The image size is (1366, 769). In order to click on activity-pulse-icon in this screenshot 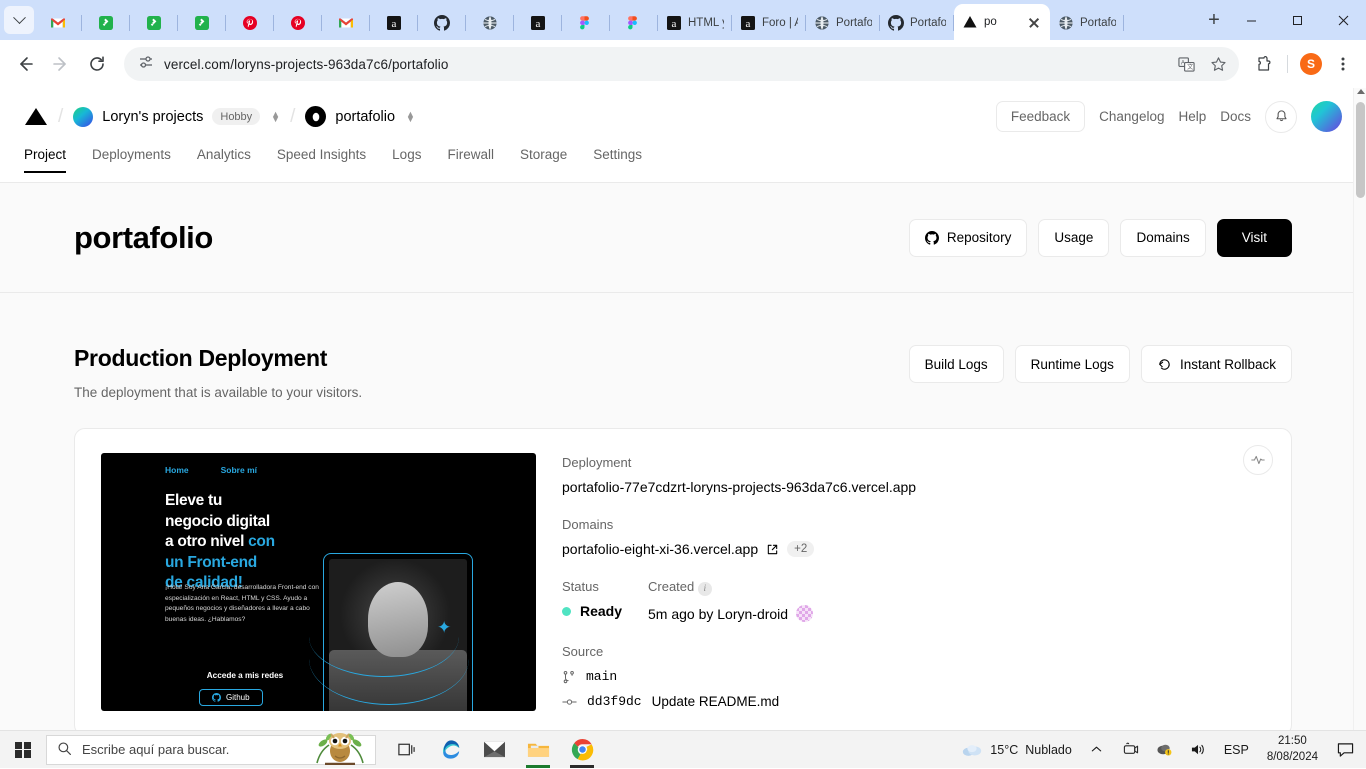, I will do `click(1258, 460)`.